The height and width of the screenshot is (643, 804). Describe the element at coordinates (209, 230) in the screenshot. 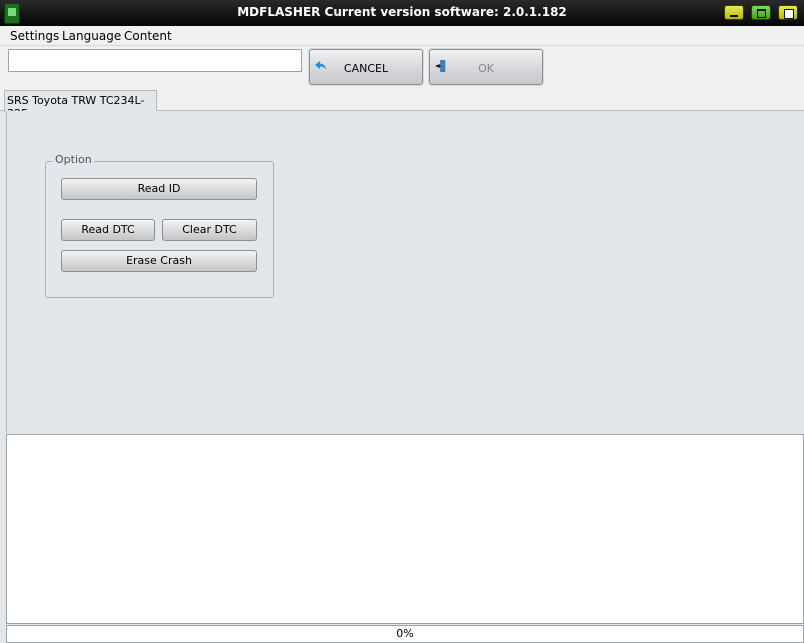

I see `clear-dtc-button: Clear DTC` at that location.